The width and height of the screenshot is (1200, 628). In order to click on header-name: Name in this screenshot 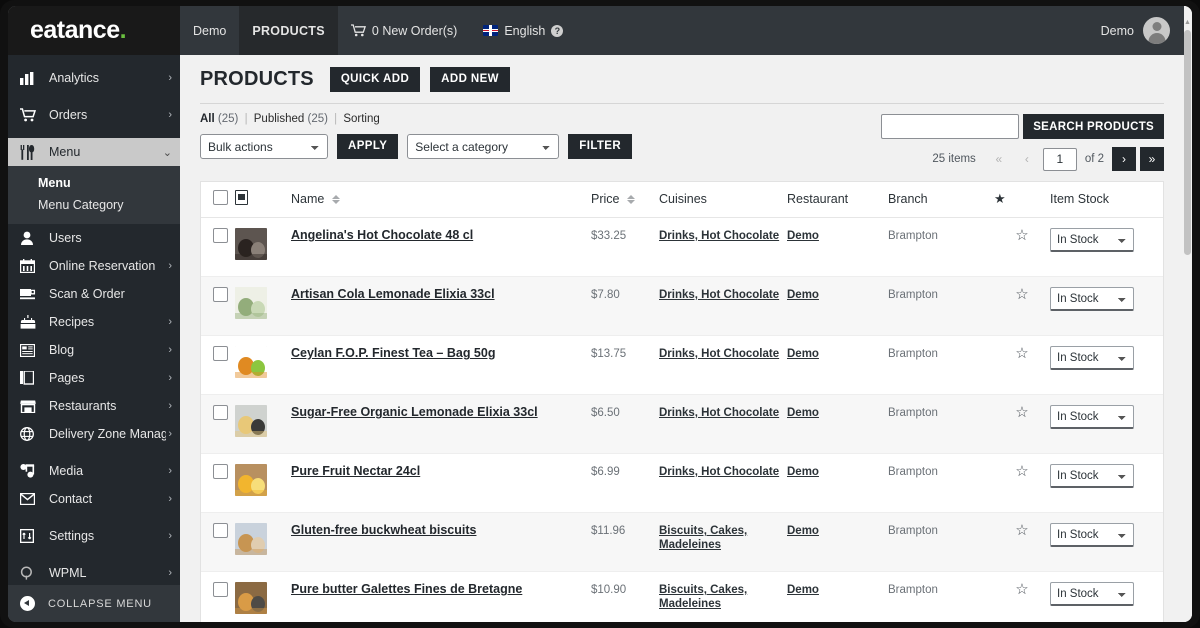, I will do `click(441, 200)`.